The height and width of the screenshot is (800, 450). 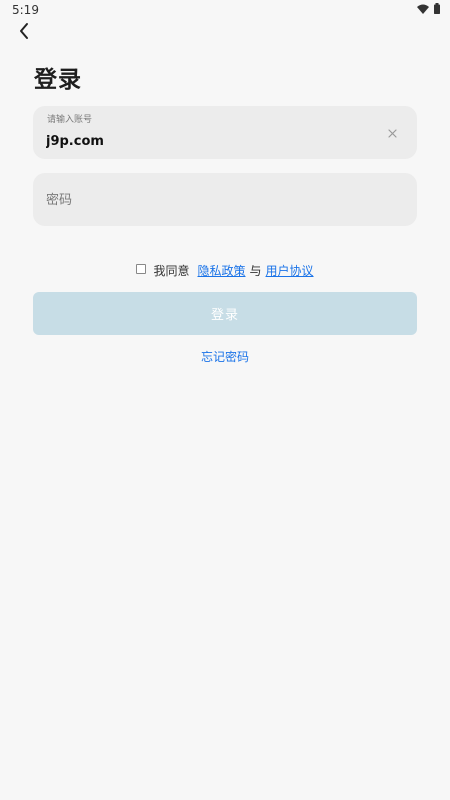 I want to click on account-input, so click(x=206, y=141).